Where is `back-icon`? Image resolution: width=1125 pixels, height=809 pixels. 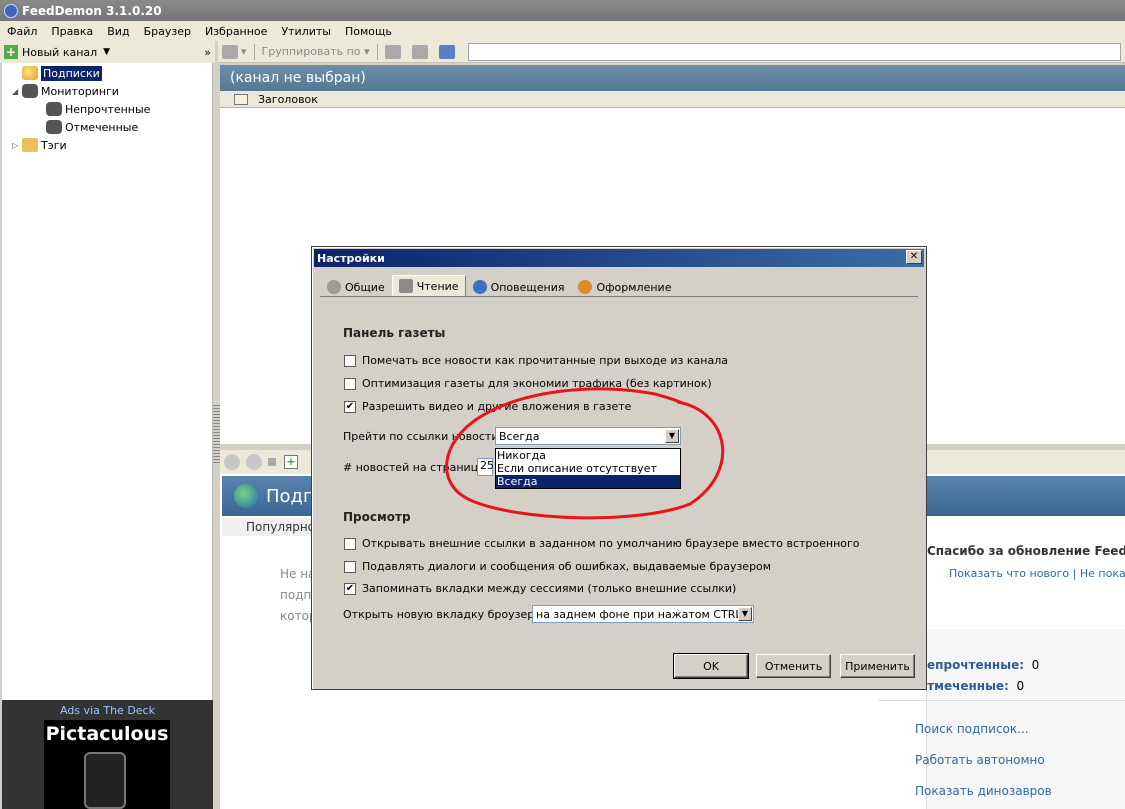 back-icon is located at coordinates (232, 462).